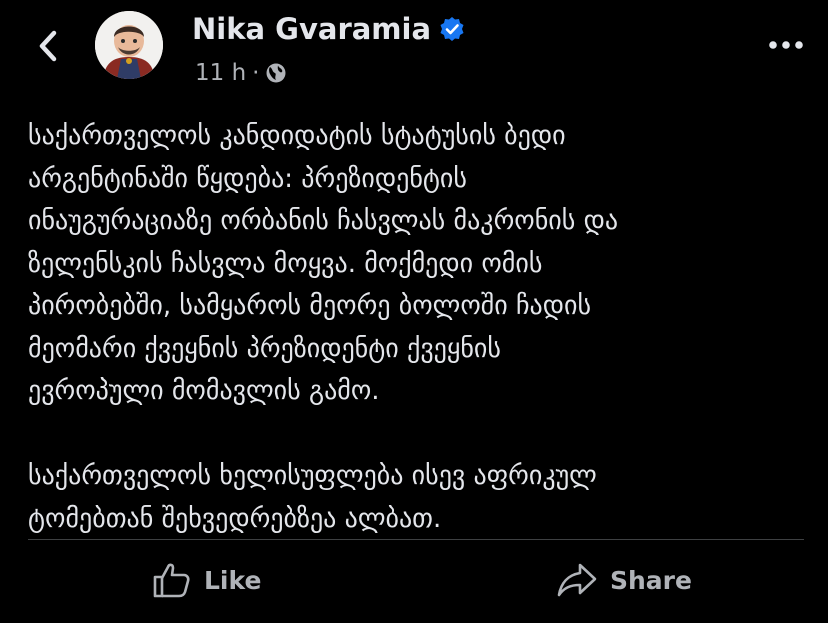  I want to click on post-line: ევროპული მომავლის გამო., so click(204, 391).